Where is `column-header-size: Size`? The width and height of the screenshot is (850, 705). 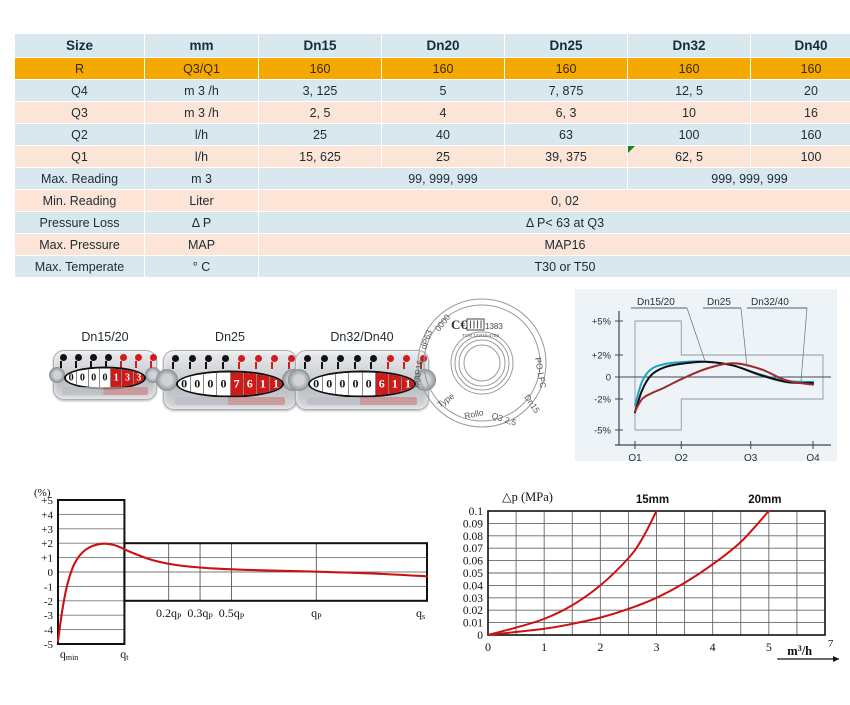
column-header-size: Size is located at coordinates (79, 45).